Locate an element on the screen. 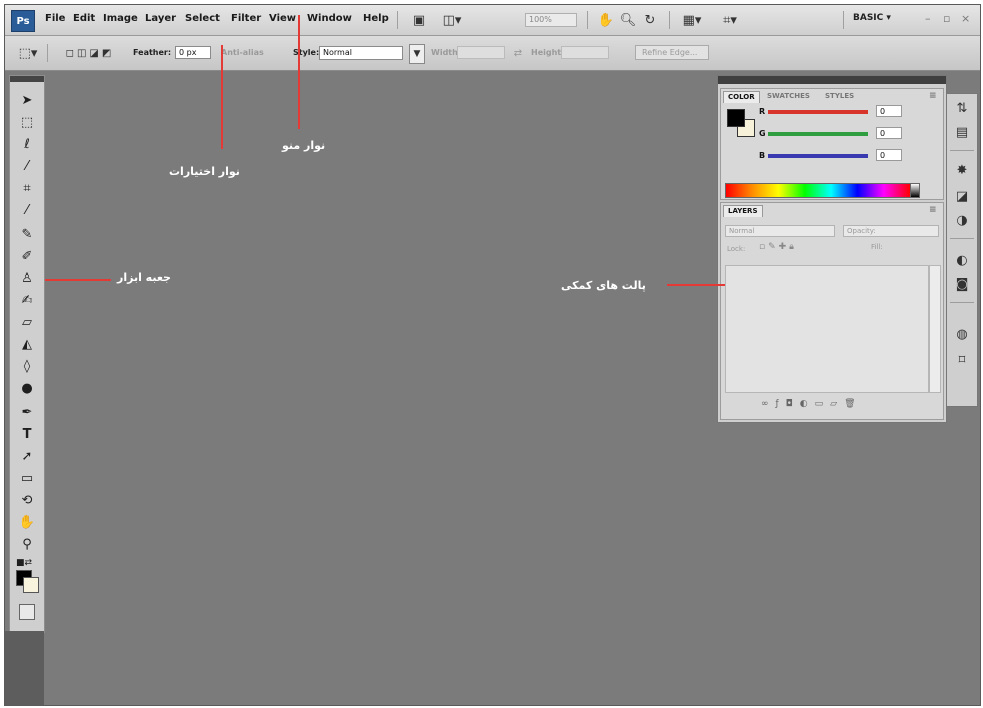  menu-edit: Edit is located at coordinates (84, 18).